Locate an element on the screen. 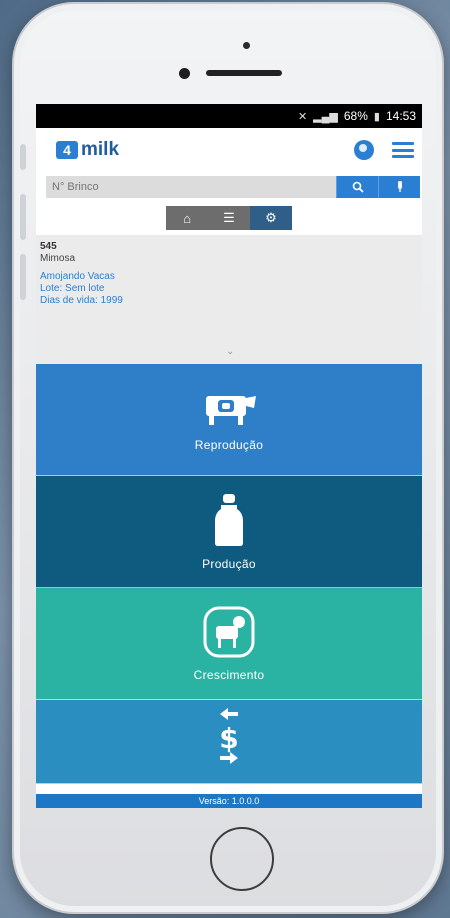 This screenshot has height=918, width=450. mute-icon: ✕ is located at coordinates (302, 116).